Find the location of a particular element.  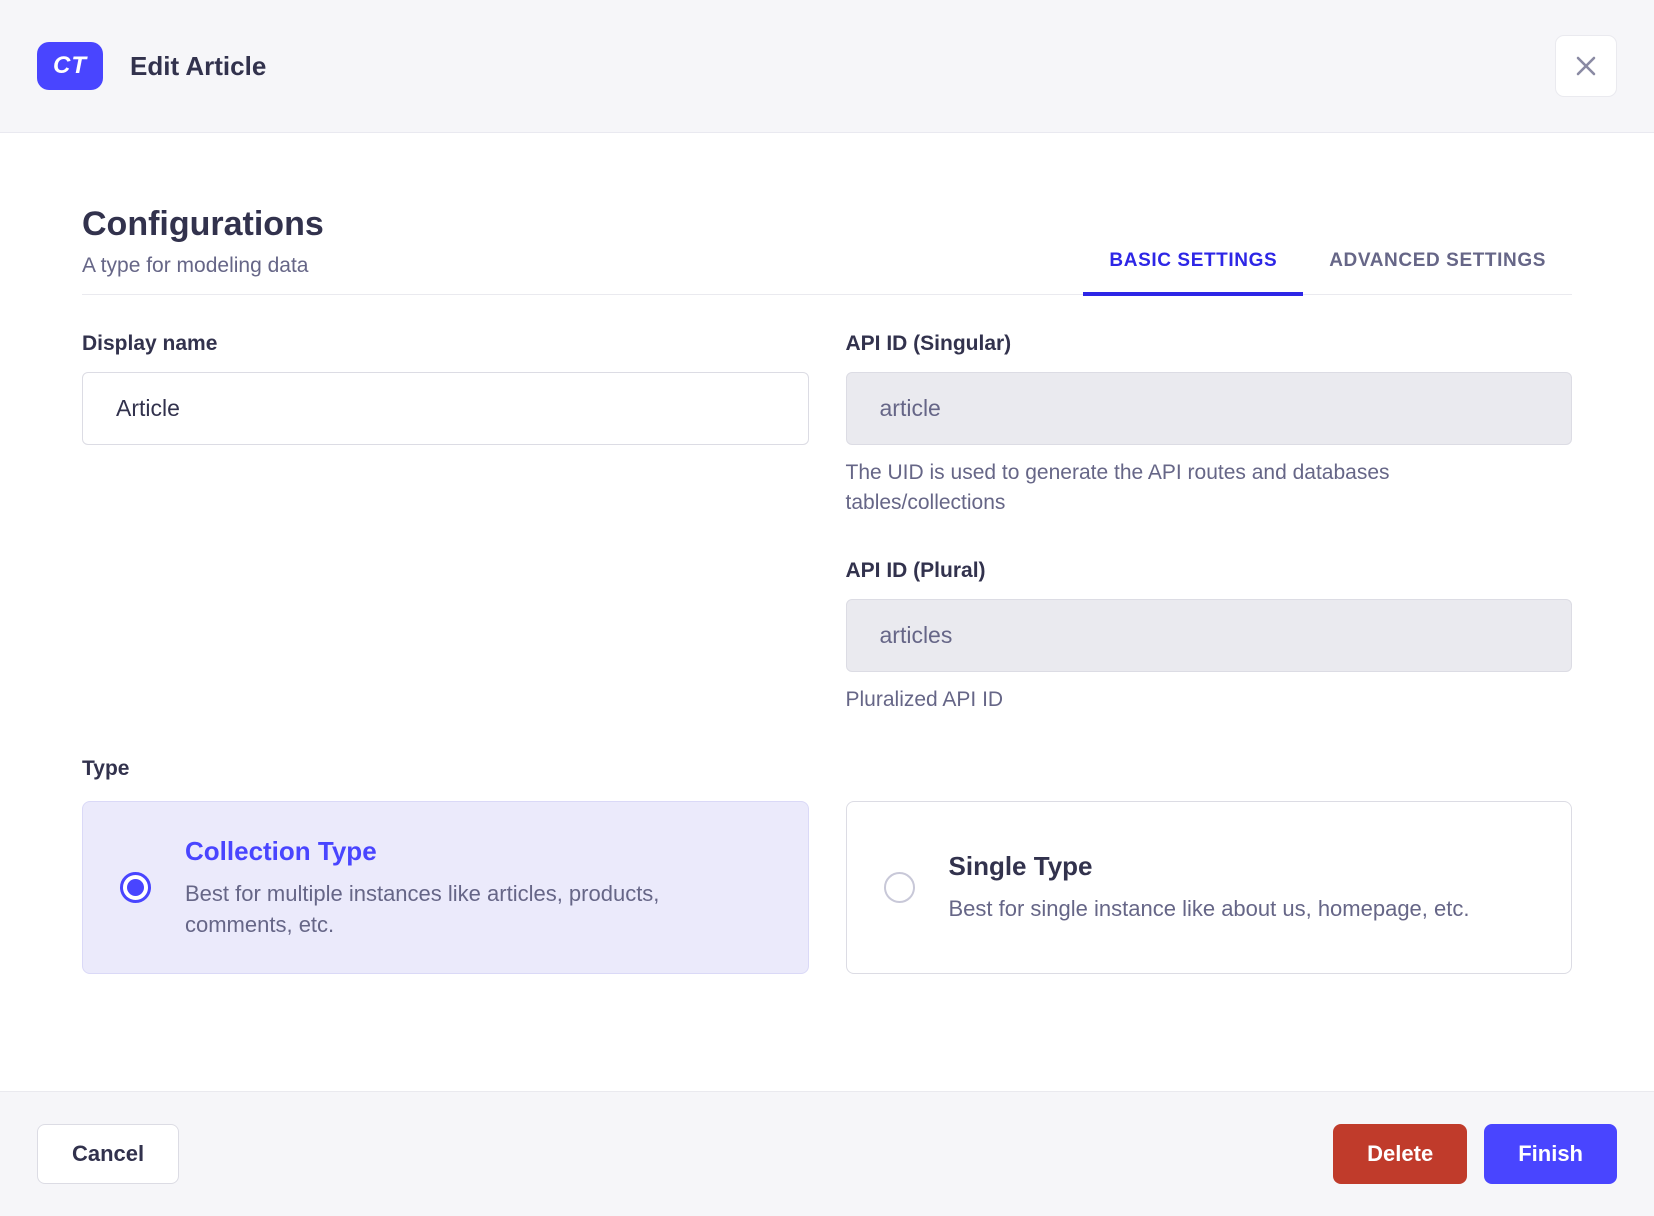

api-id-singular-label: API ID (Singular) is located at coordinates (928, 343).